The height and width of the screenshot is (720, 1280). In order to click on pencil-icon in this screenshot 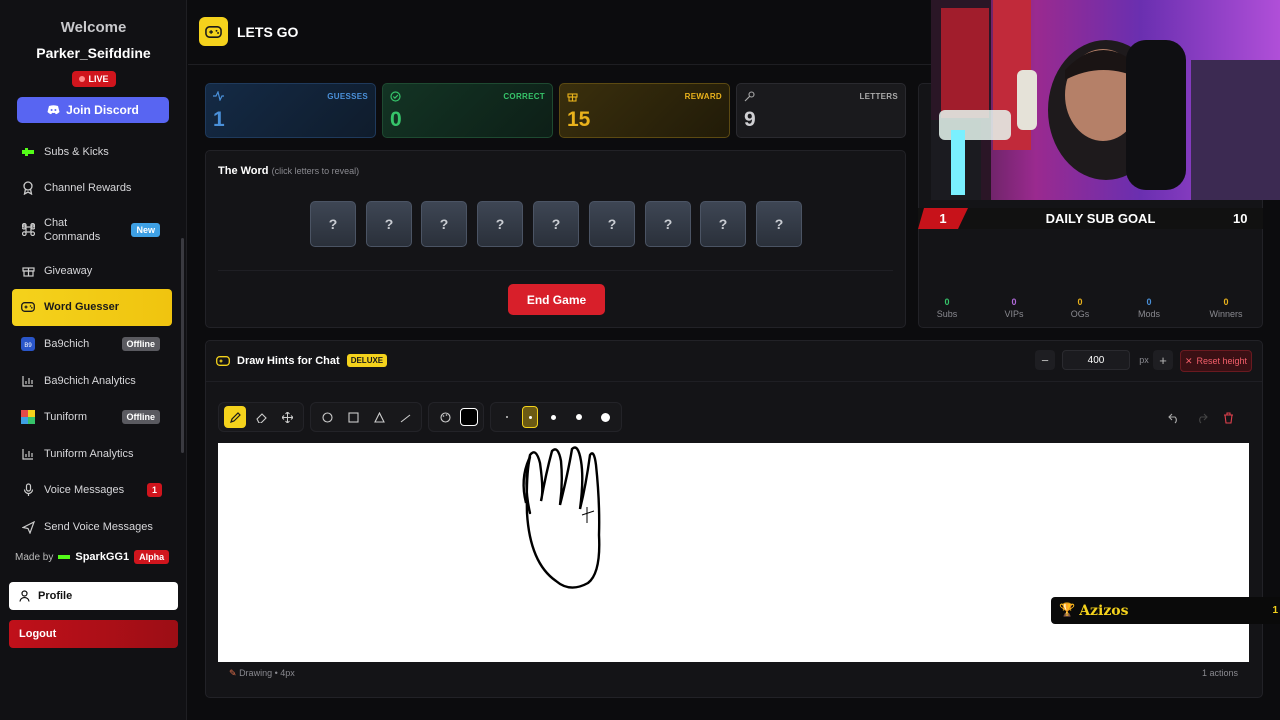, I will do `click(235, 417)`.